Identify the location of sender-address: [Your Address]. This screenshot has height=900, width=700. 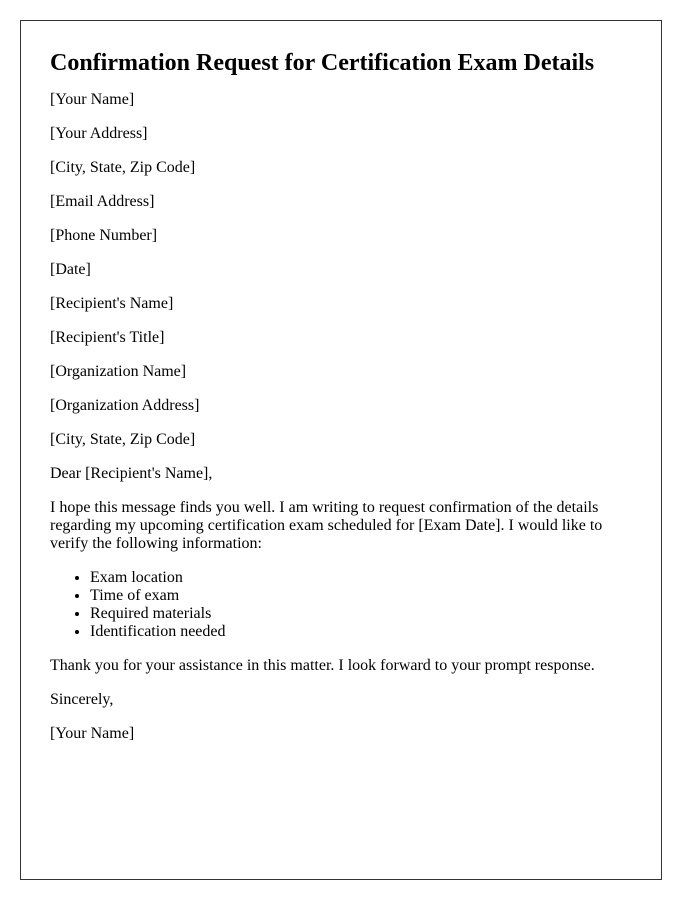
(99, 133).